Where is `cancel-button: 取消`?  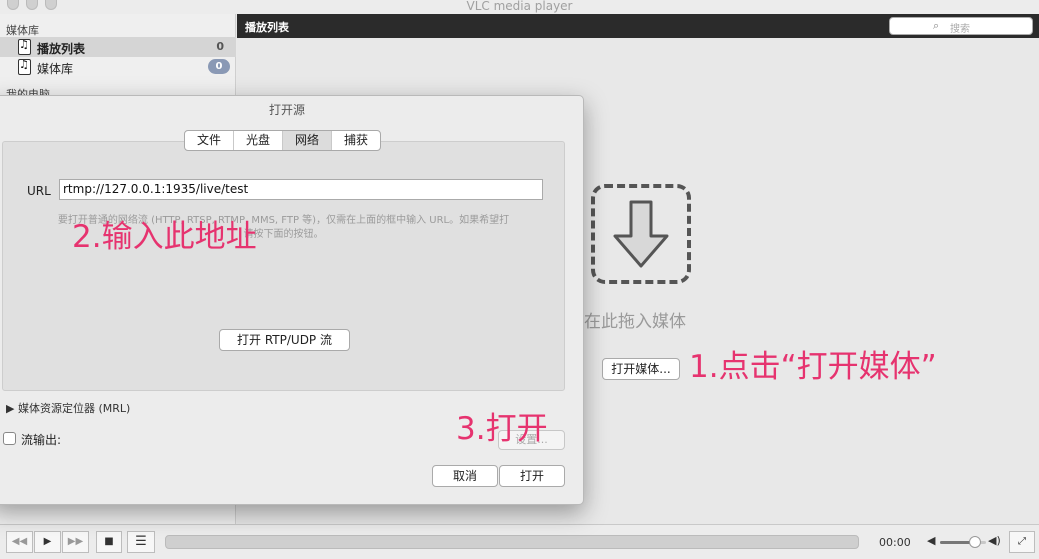 cancel-button: 取消 is located at coordinates (465, 476).